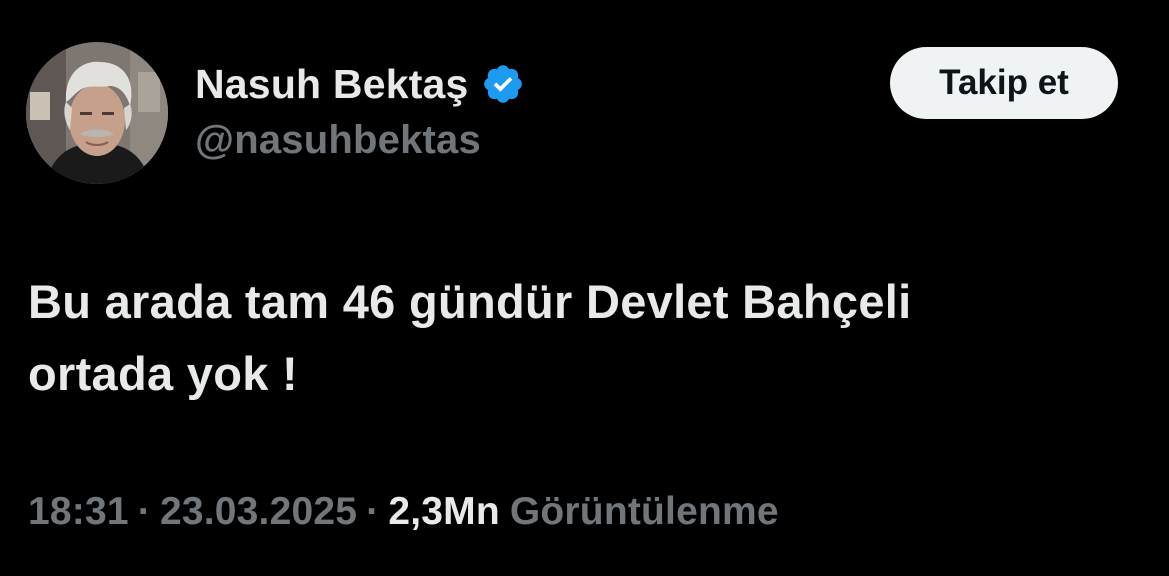 Image resolution: width=1169 pixels, height=576 pixels. I want to click on avatar-photo, so click(97, 113).